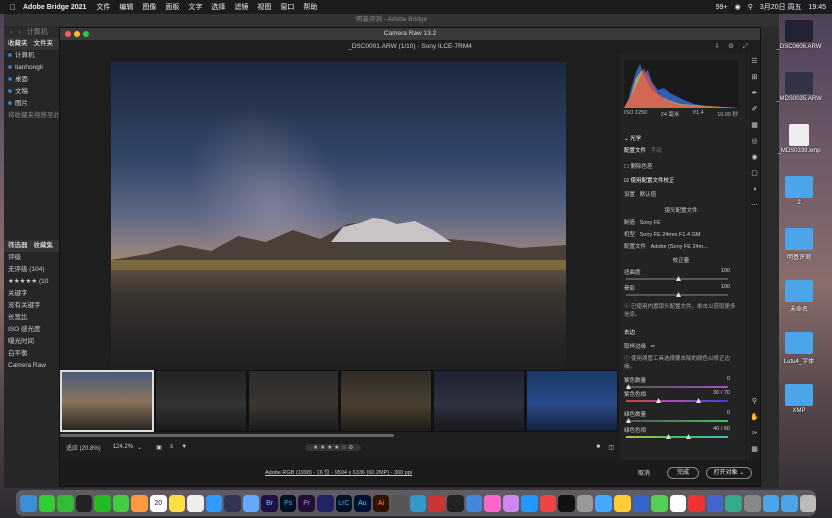 This screenshot has width=832, height=518. I want to click on menu-type: 文字, so click(195, 7).